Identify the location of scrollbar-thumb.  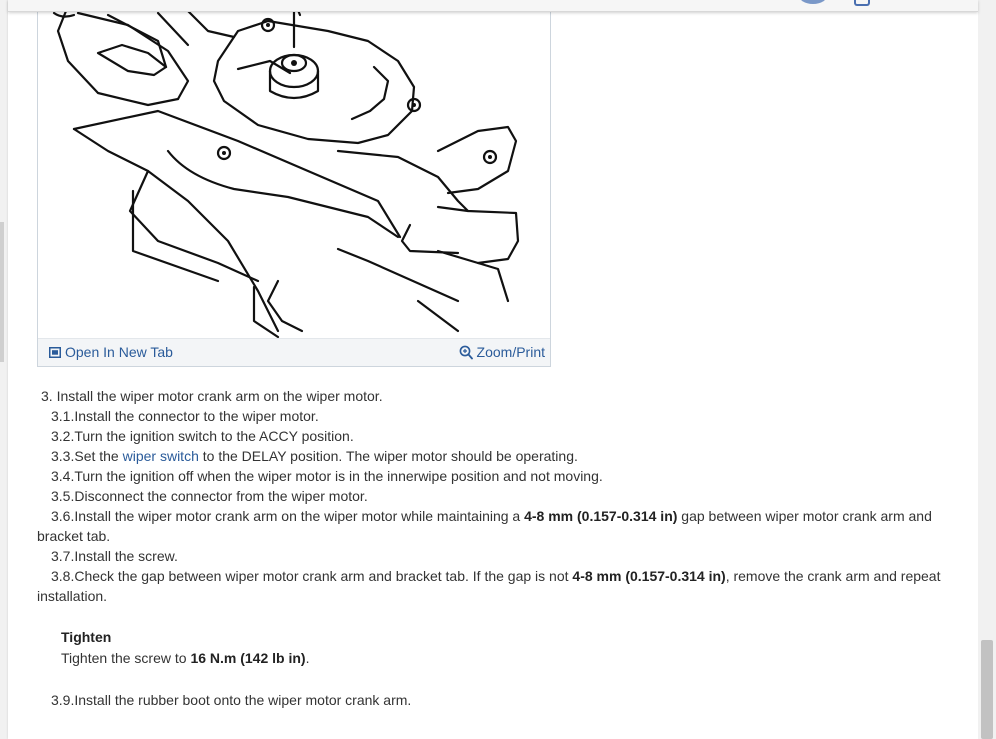
(987, 689).